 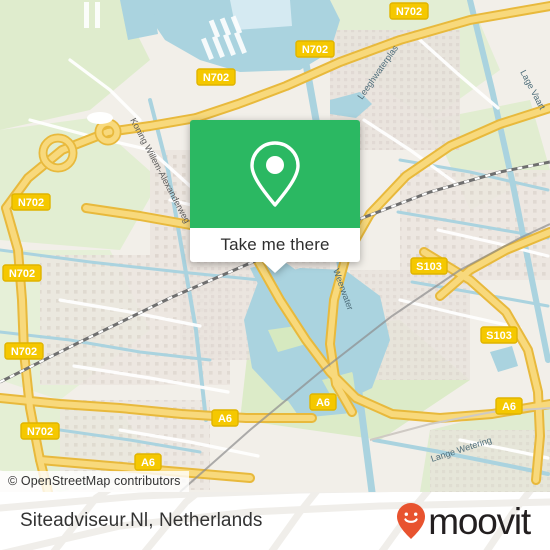 What do you see at coordinates (94, 481) in the screenshot?
I see `osm-attribution: © OpenStreetMap contributors` at bounding box center [94, 481].